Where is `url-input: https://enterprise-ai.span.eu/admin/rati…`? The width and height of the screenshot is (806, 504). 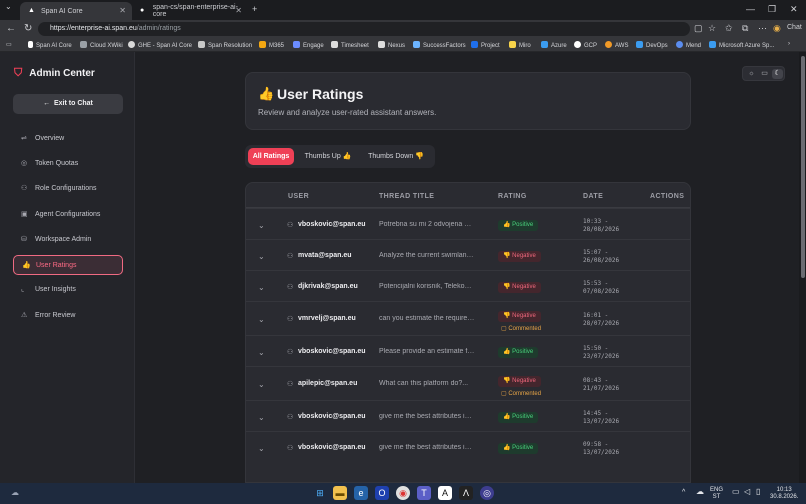 url-input: https://enterprise-ai.span.eu/admin/rati… is located at coordinates (364, 29).